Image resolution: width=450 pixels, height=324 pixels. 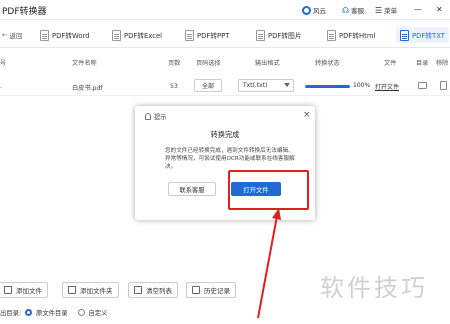 I want to click on back-button: ← 返回, so click(x=12, y=35).